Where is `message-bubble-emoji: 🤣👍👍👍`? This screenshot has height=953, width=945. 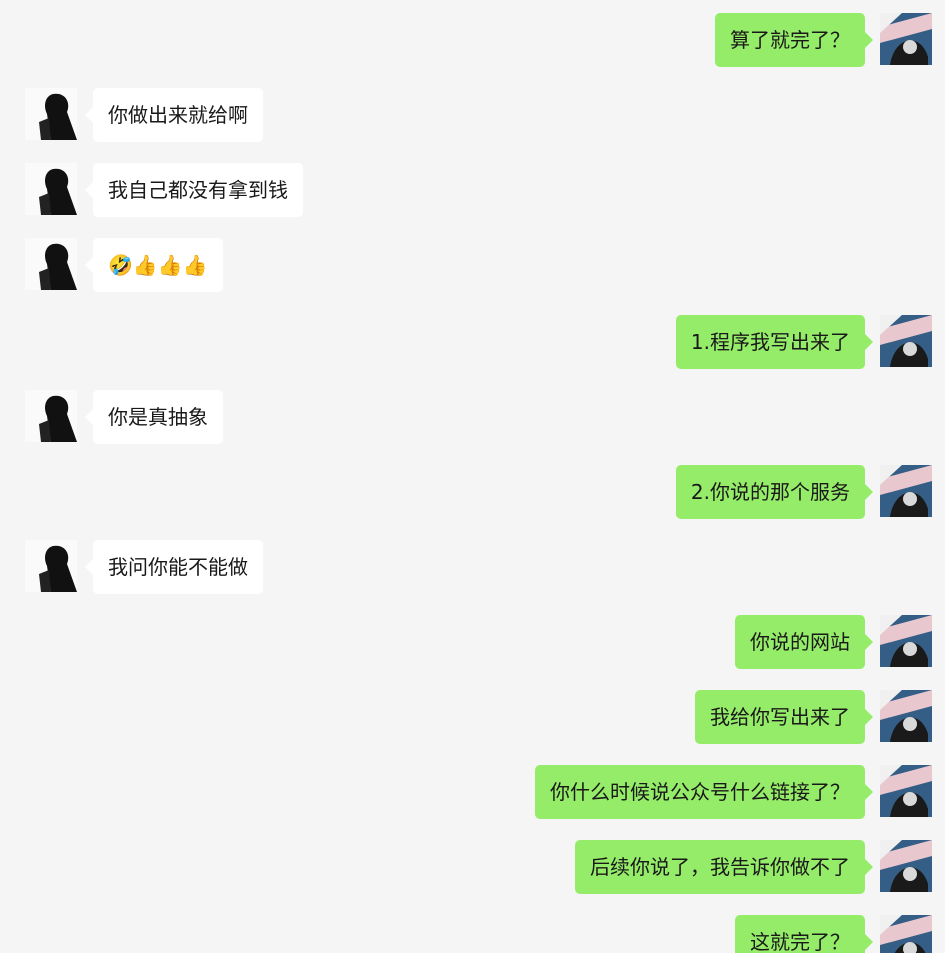
message-bubble-emoji: 🤣👍👍👍 is located at coordinates (154, 265).